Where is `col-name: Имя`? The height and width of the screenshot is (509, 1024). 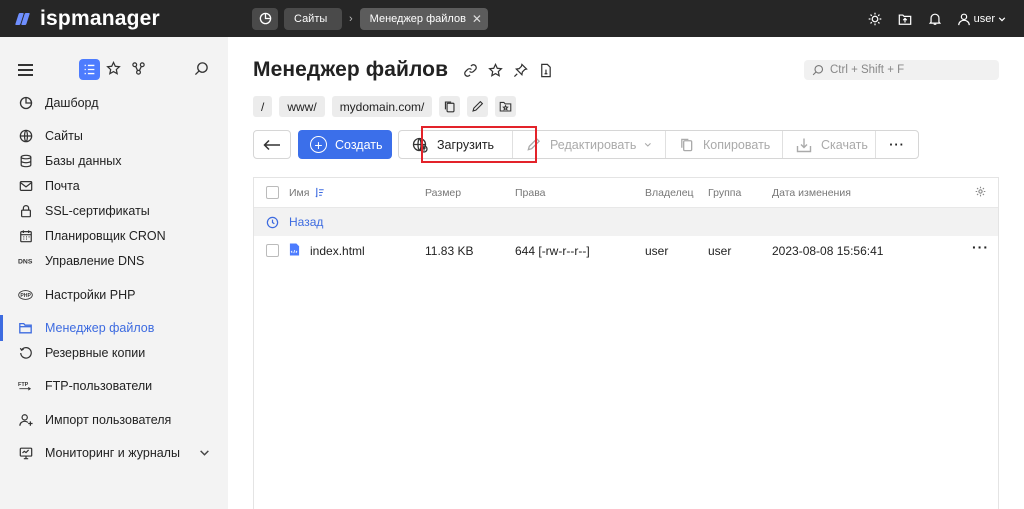 col-name: Имя is located at coordinates (307, 193).